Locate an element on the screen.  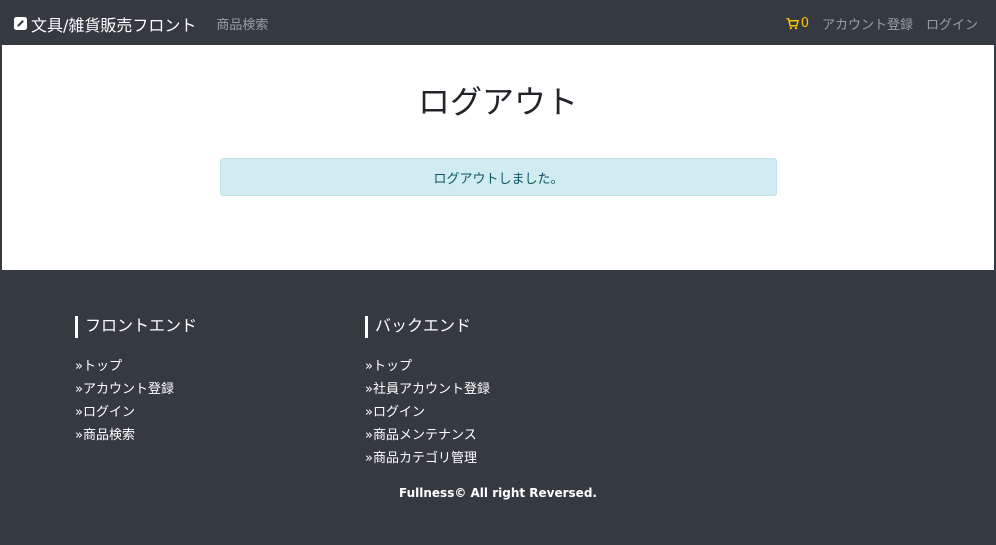
cart-link: 0 is located at coordinates (797, 23).